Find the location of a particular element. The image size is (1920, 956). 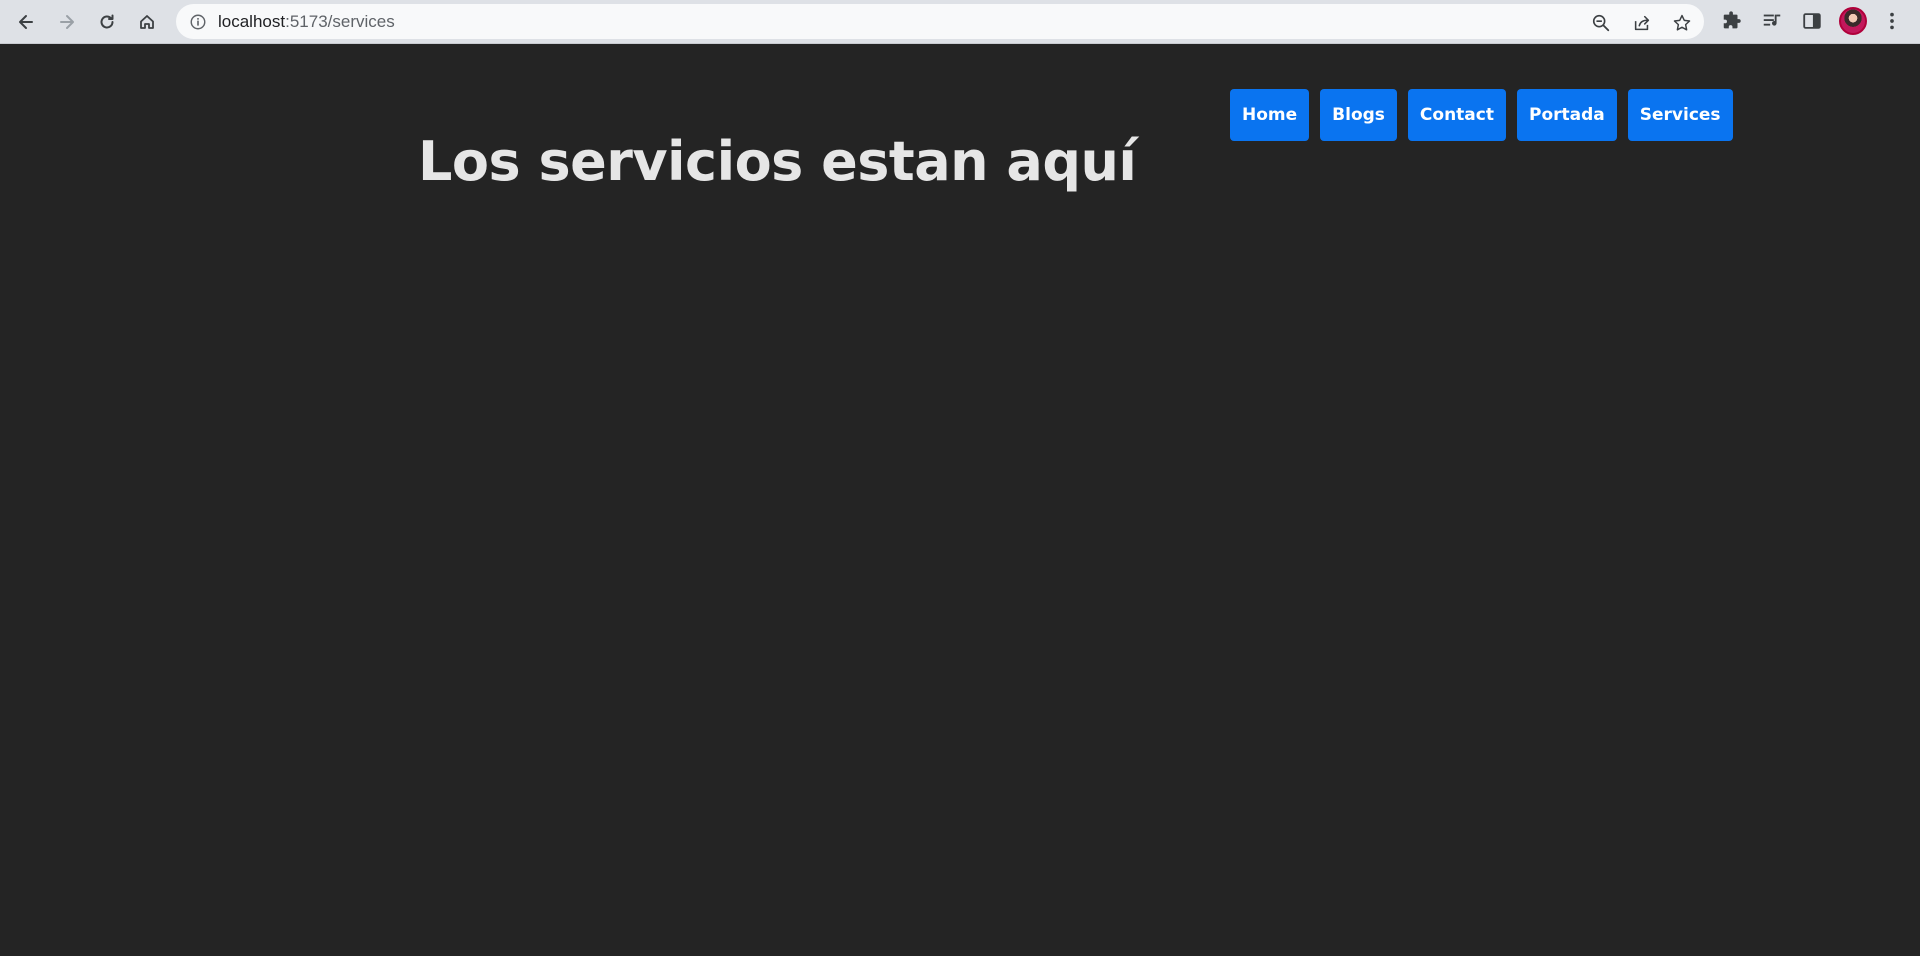

nav-portada-button: Portada is located at coordinates (1566, 115).